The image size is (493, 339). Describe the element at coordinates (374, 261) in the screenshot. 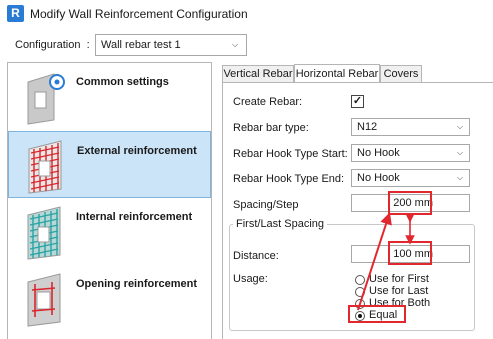

I see `arrow-to-spacing` at that location.